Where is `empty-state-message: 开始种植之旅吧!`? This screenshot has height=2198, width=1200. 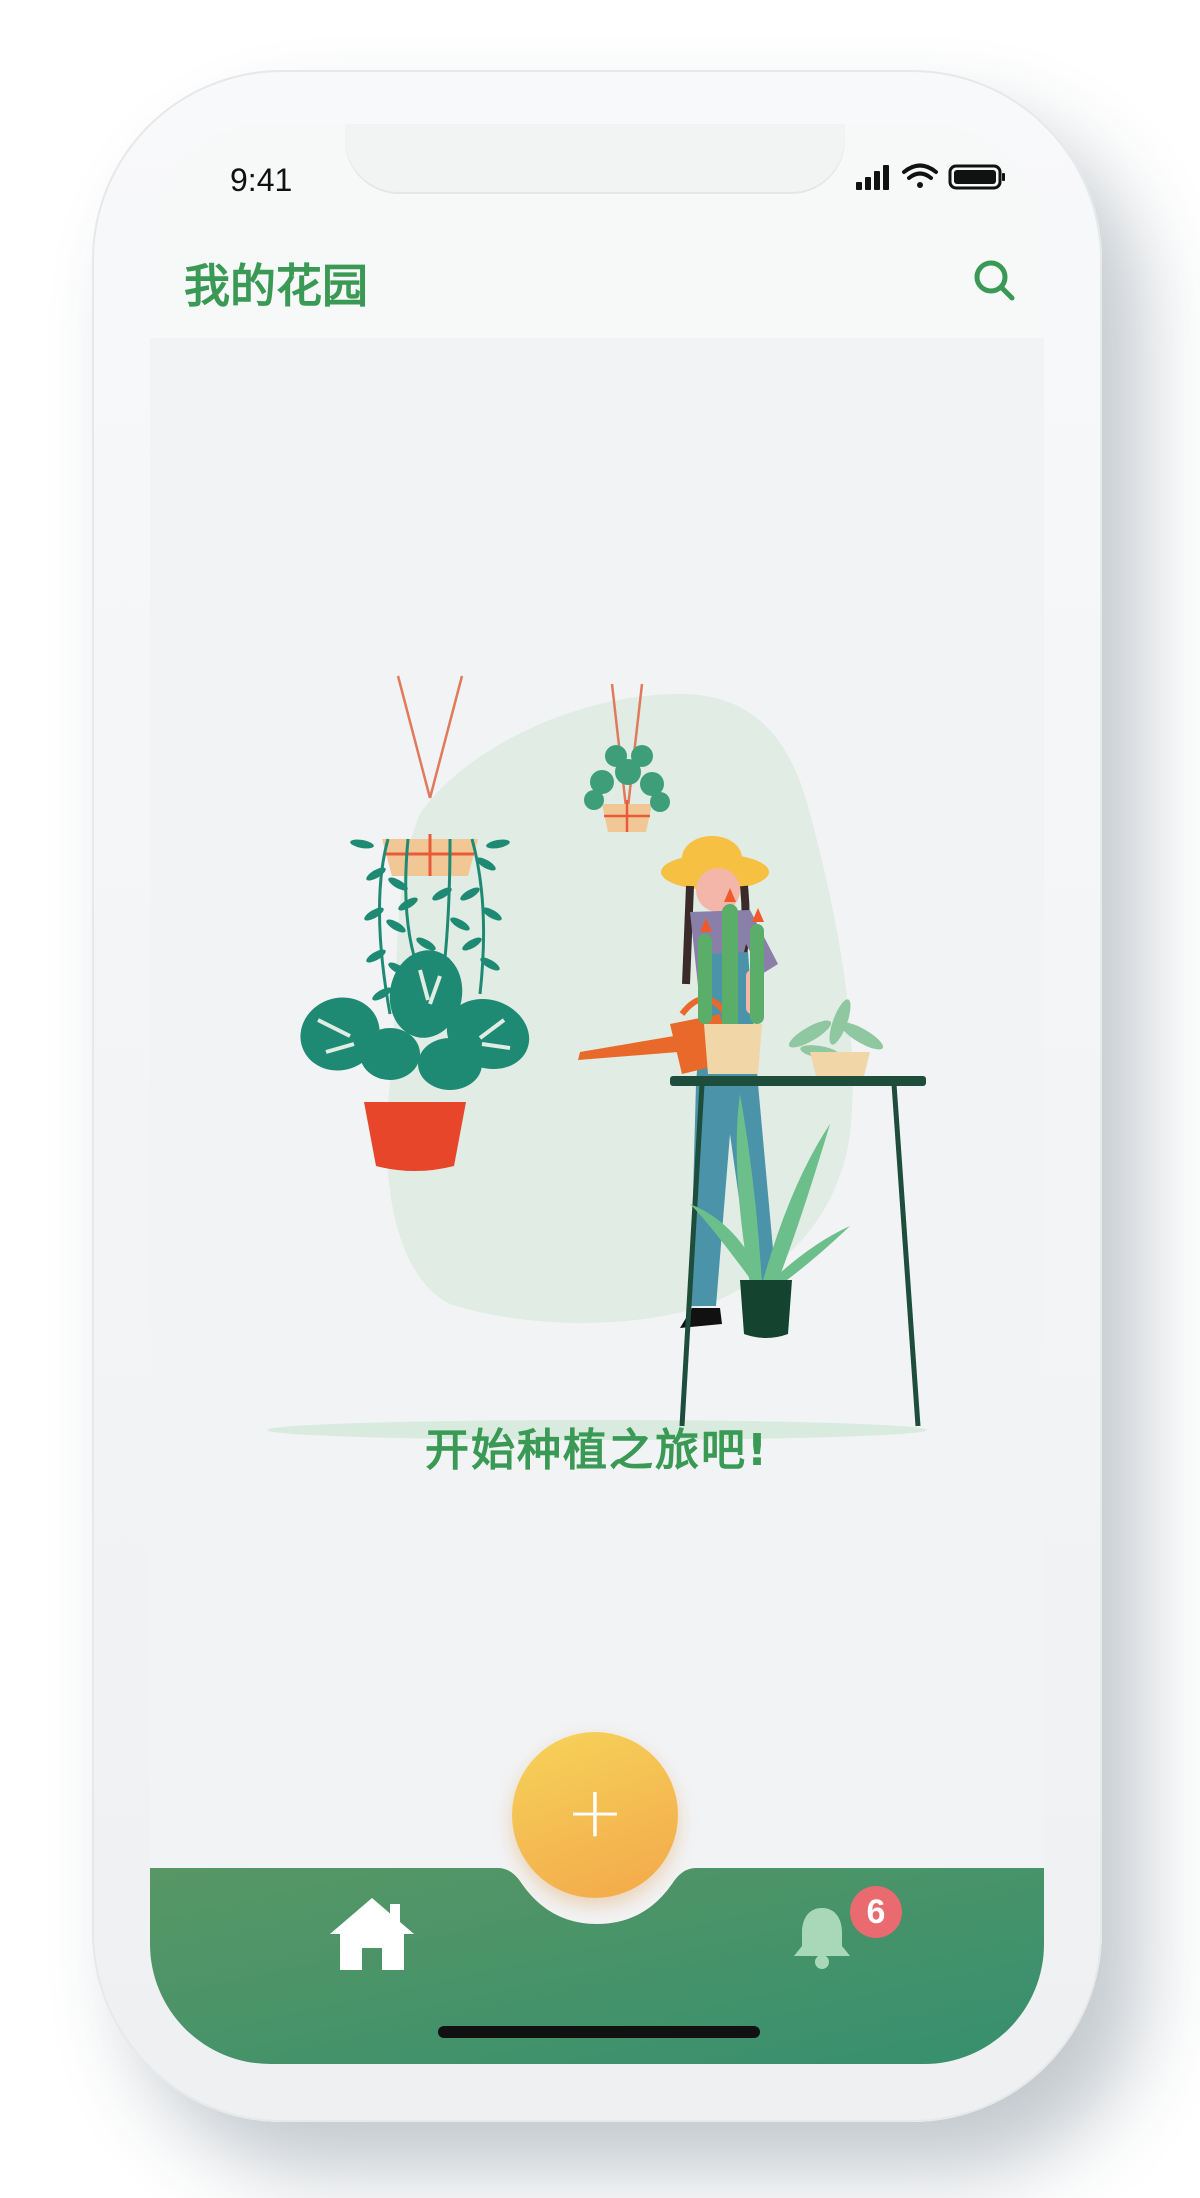 empty-state-message: 开始种植之旅吧! is located at coordinates (597, 1450).